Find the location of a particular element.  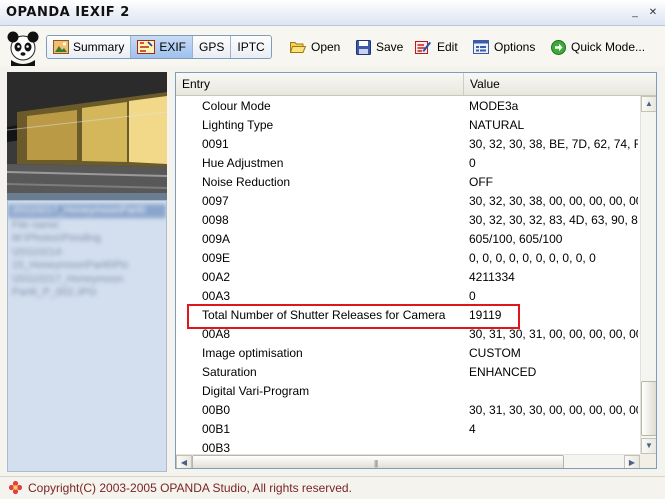

vertical-scrollbar: ▲ ▼ is located at coordinates (648, 275).